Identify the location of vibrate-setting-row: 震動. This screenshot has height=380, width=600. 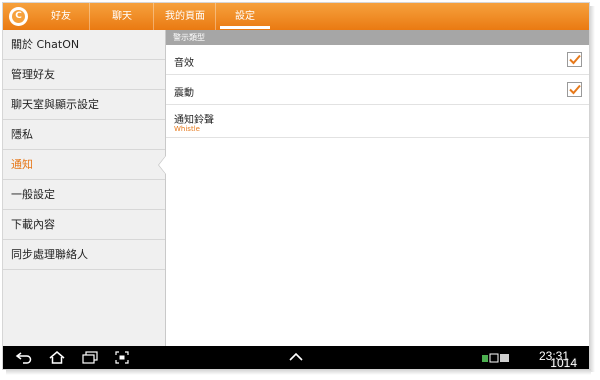
(377, 90).